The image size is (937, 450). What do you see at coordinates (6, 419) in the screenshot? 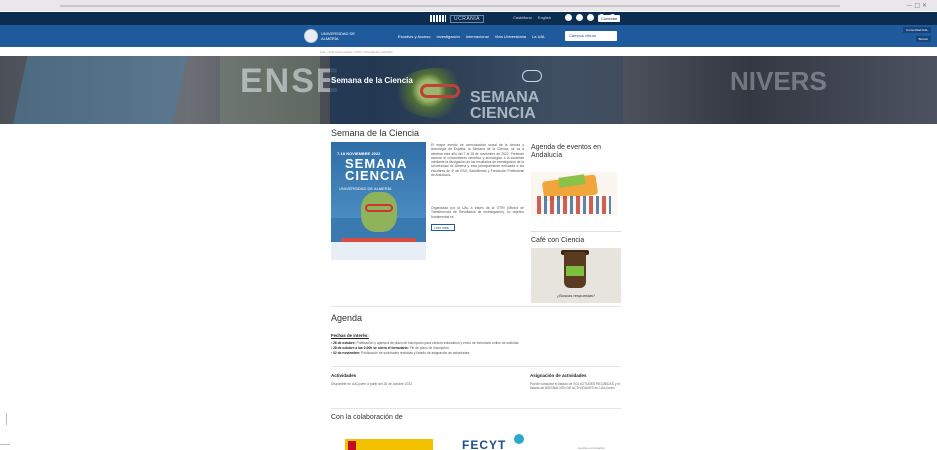
I see `scroll-marker` at bounding box center [6, 419].